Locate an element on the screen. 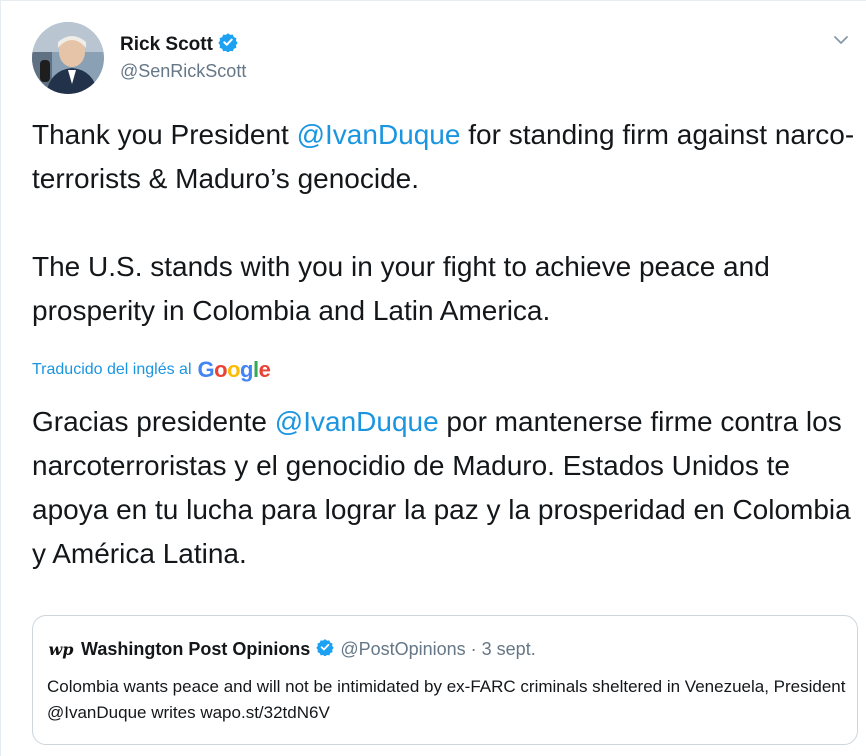  translation-attribution: Traducido del inglés al Google is located at coordinates (151, 369).